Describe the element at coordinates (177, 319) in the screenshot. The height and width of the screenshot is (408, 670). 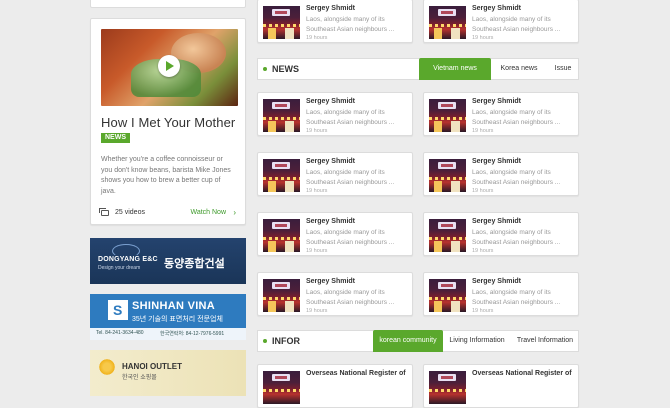
I see `ad-korean-text: 35년 기술의 표면처리 전문업체` at that location.